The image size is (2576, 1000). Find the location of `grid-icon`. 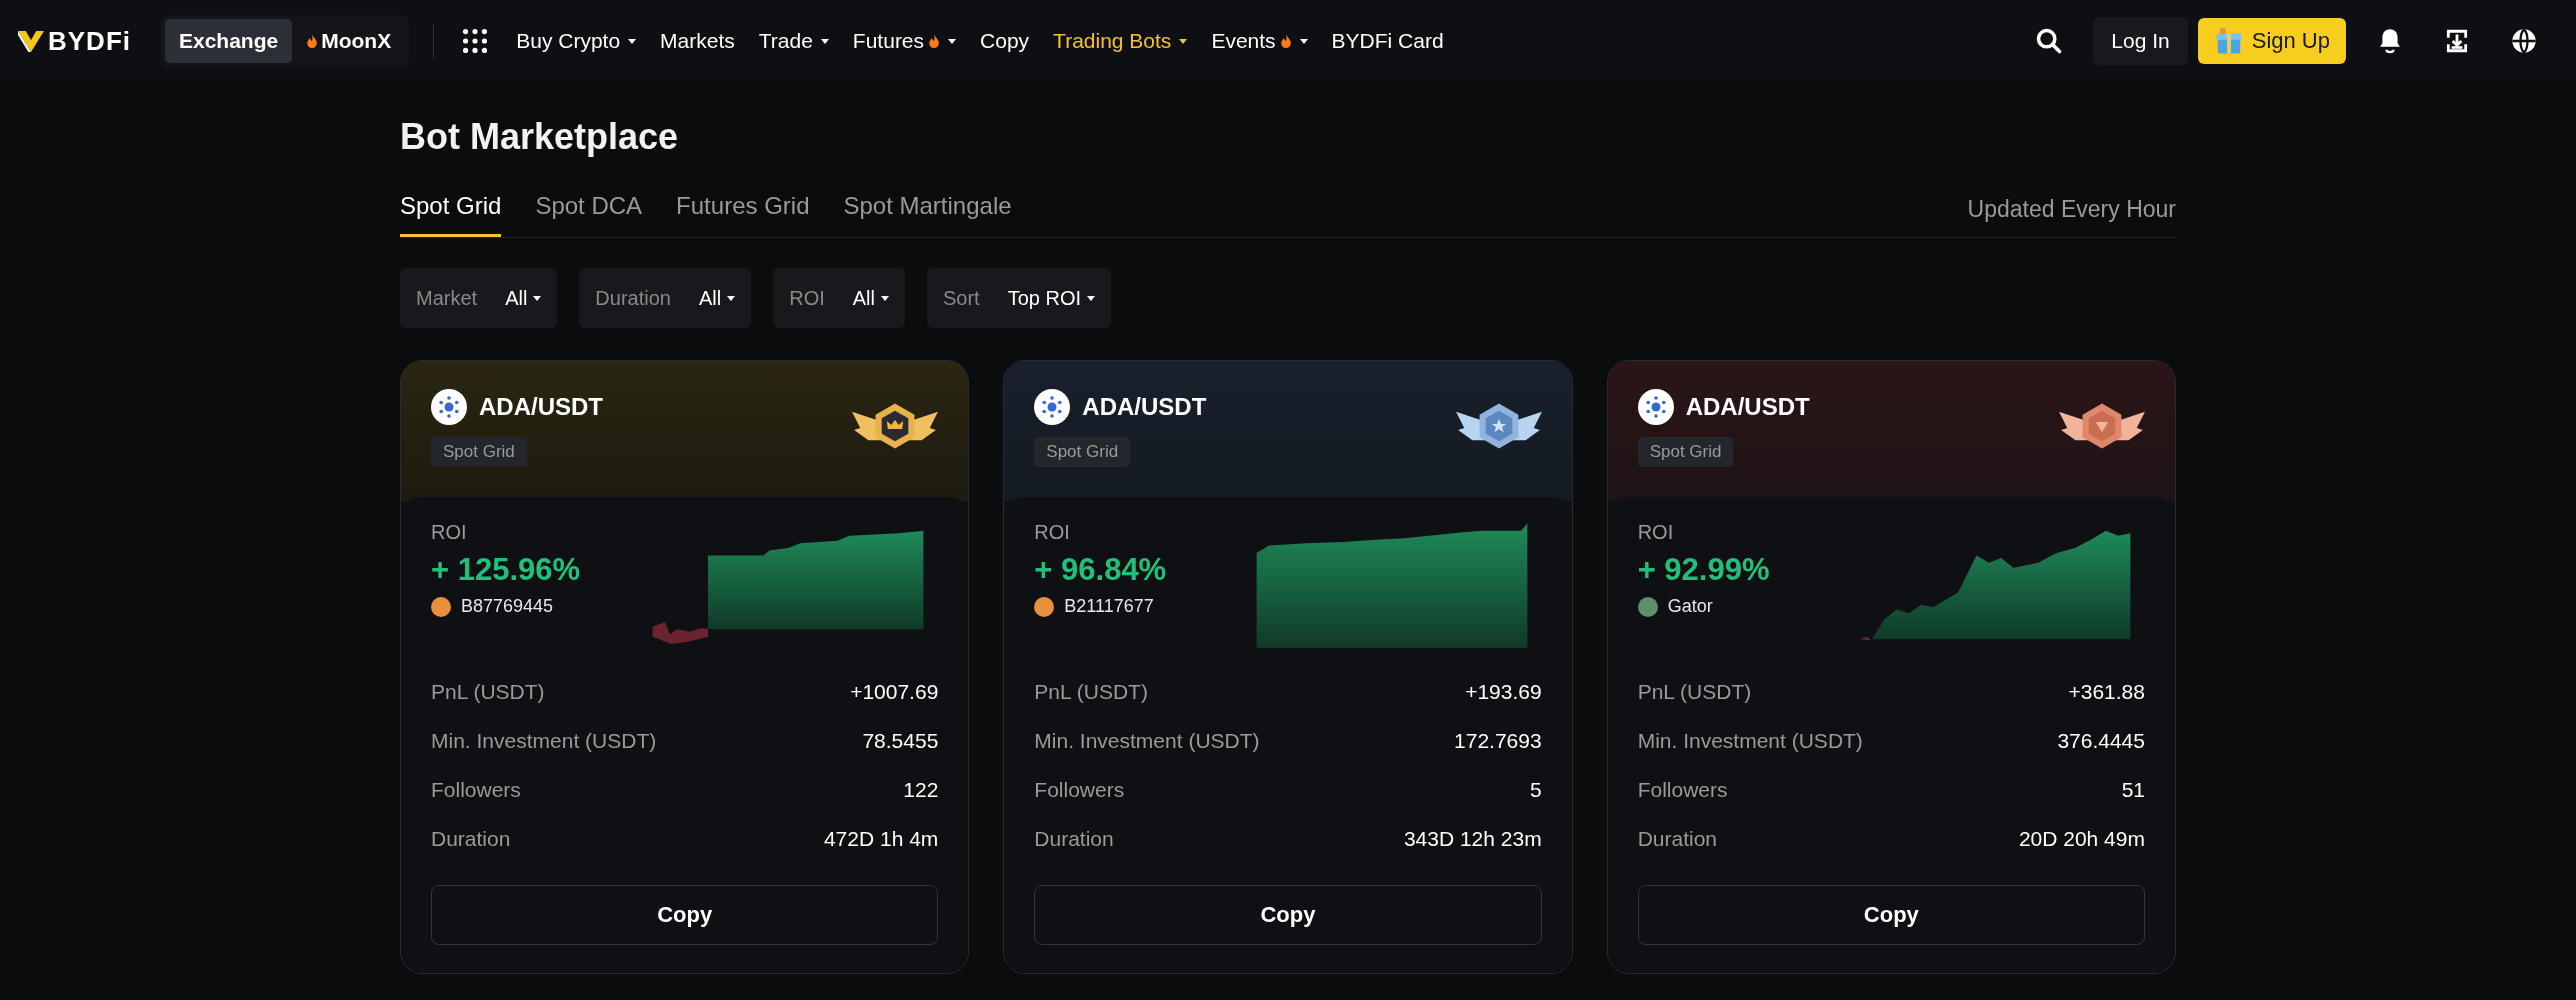

grid-icon is located at coordinates (475, 41).